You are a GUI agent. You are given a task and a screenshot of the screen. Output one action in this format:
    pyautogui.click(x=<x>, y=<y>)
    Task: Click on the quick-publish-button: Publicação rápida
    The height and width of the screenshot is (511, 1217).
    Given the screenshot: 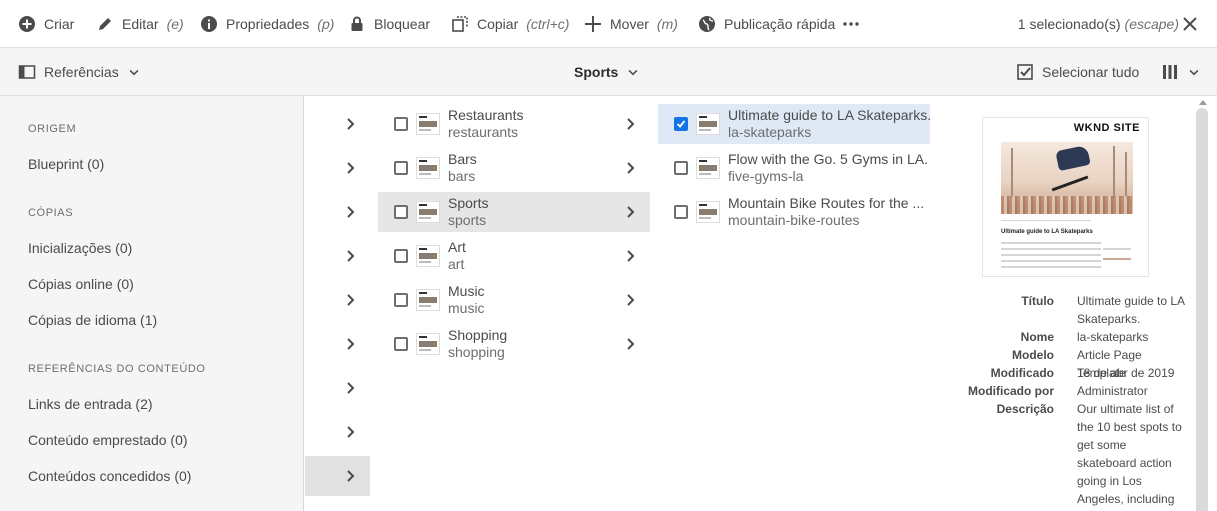 What is the action you would take?
    pyautogui.click(x=766, y=24)
    